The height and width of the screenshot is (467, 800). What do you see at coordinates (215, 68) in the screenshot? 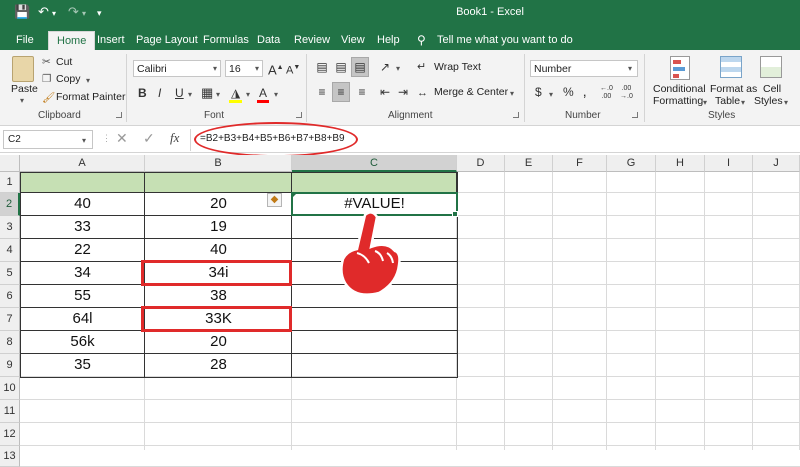
I see `font-name-dropdown-icon: ▾` at bounding box center [215, 68].